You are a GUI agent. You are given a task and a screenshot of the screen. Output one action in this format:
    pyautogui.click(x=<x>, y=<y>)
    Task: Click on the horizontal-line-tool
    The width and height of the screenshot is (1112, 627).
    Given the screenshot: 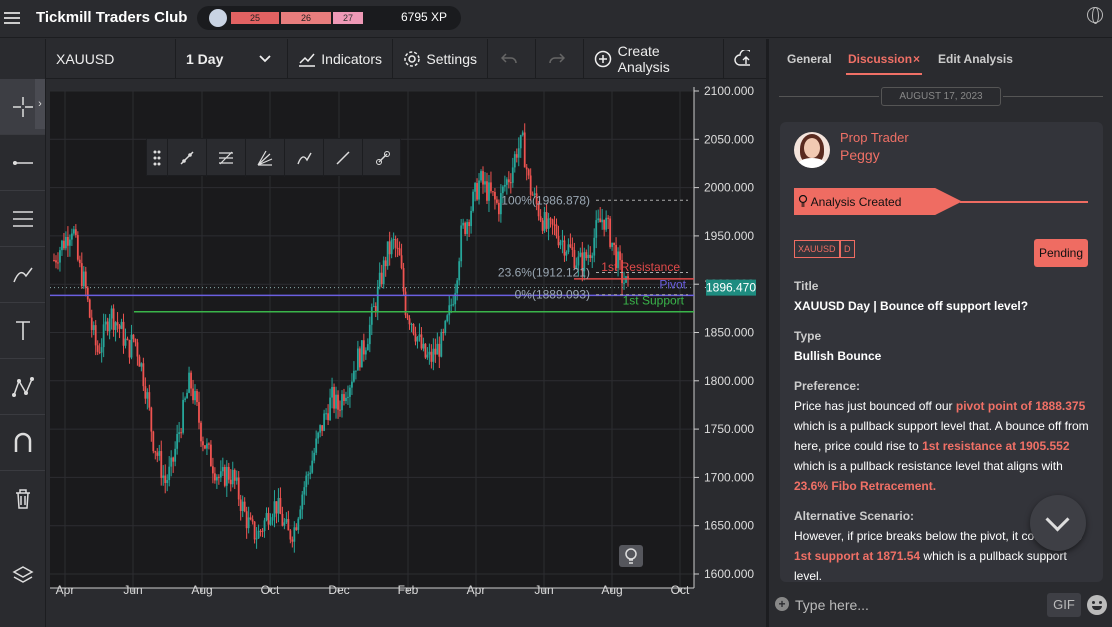 What is the action you would take?
    pyautogui.click(x=22, y=163)
    